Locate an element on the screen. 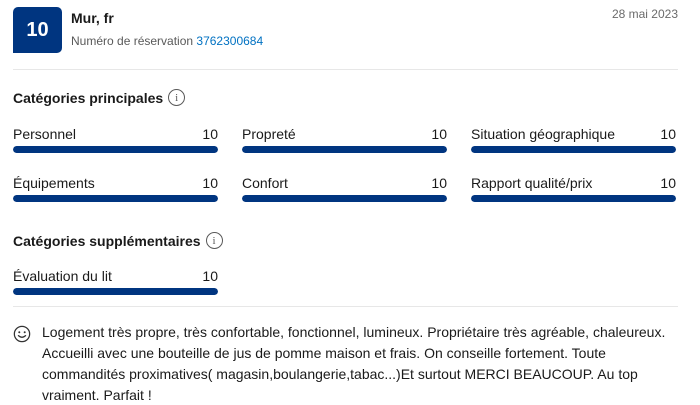 The image size is (700, 405). category-confort: Confort 10 is located at coordinates (344, 188).